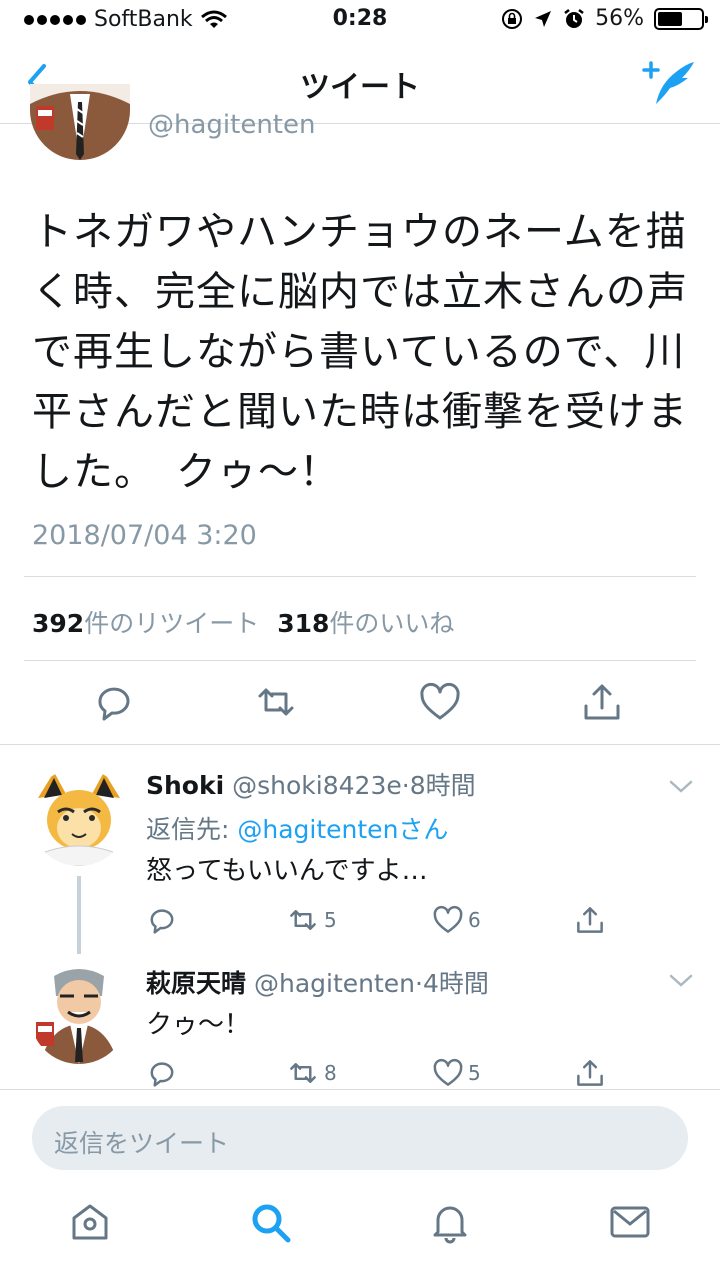 The image size is (720, 1280). I want to click on reply-time: 8時間, so click(442, 785).